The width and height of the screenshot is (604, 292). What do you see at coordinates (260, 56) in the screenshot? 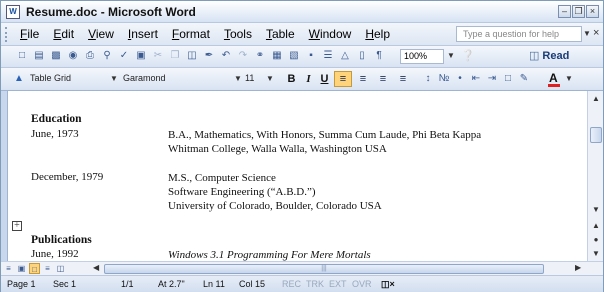
I see `hyperlink-icon: ⚭` at bounding box center [260, 56].